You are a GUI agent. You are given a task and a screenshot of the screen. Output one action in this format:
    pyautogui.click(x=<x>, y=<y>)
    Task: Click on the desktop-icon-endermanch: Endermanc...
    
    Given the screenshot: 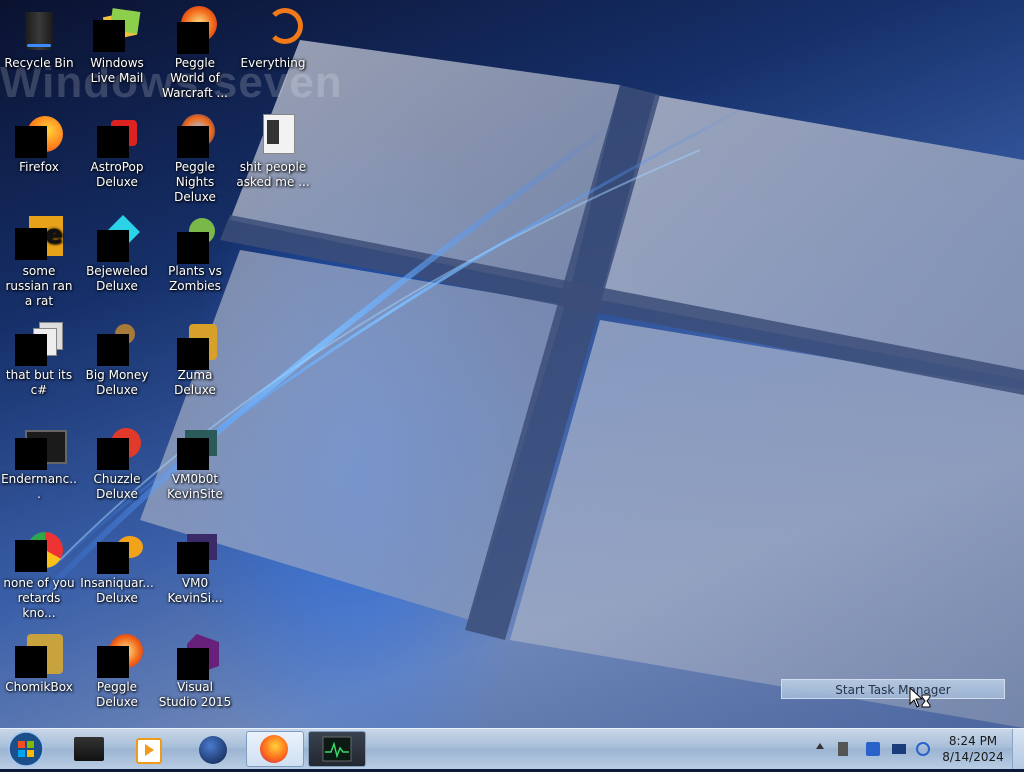 What is the action you would take?
    pyautogui.click(x=39, y=466)
    